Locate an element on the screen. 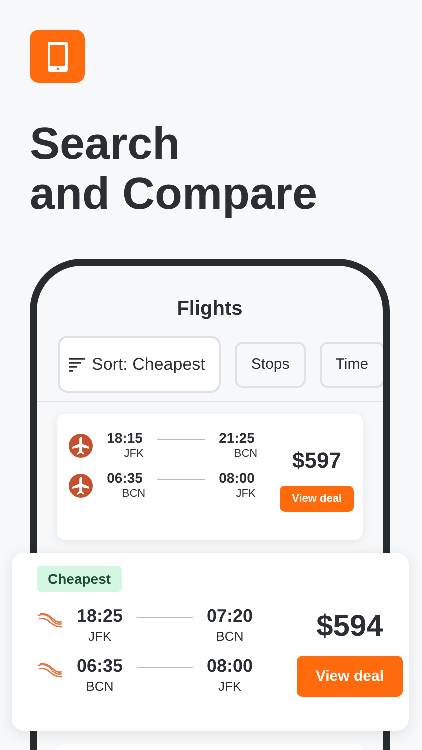 Image resolution: width=422 pixels, height=750 pixels. arrival-time: 07:20 is located at coordinates (230, 616).